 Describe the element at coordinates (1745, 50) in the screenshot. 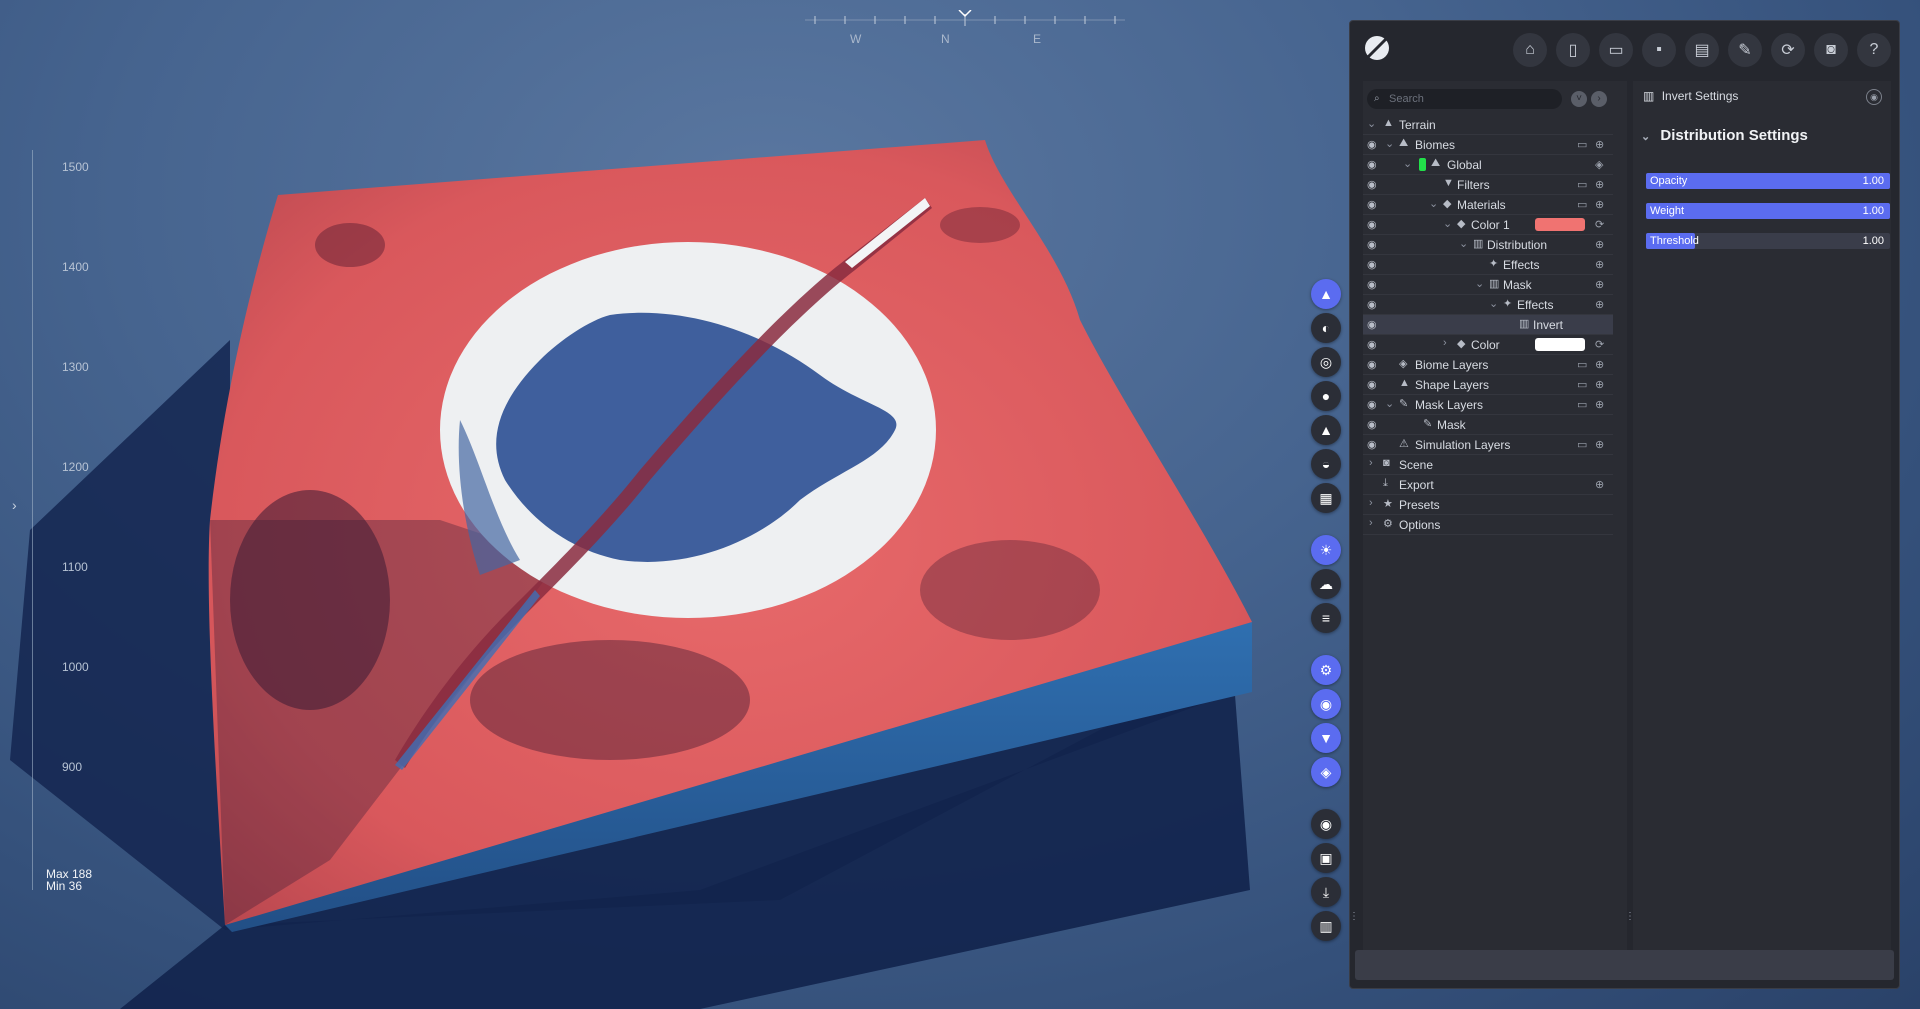

I see `save-as-icon: ✎` at that location.